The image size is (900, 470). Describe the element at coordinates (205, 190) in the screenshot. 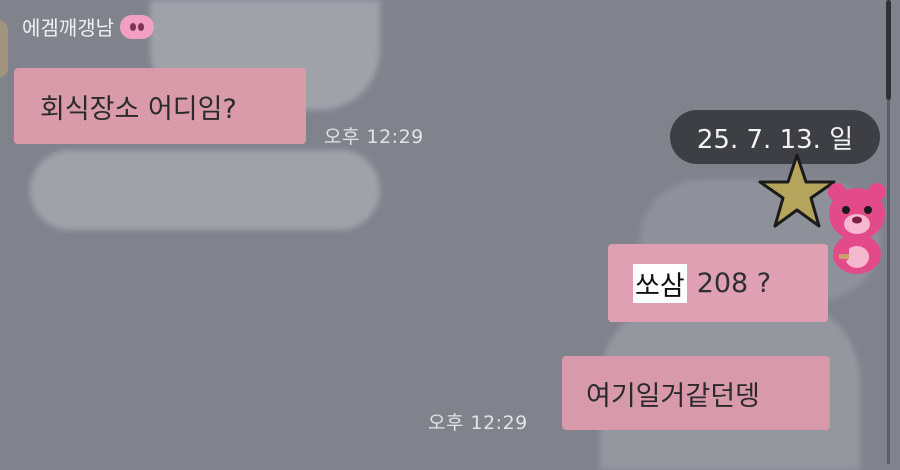

I see `background-shape` at that location.